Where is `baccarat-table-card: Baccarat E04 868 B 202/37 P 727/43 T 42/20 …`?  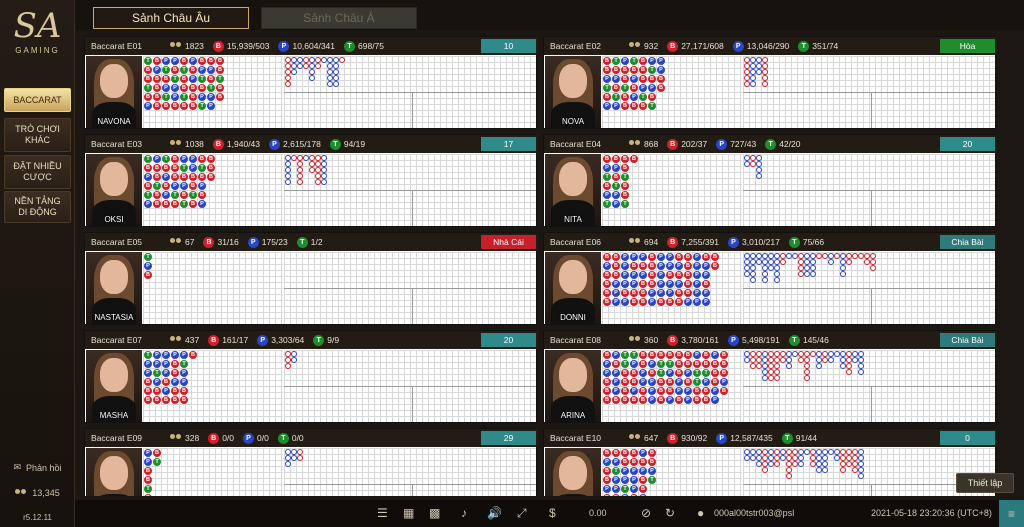
baccarat-table-card: Baccarat E04 868 B 202/37 P 727/43 T 42/20 … is located at coordinates (770, 180).